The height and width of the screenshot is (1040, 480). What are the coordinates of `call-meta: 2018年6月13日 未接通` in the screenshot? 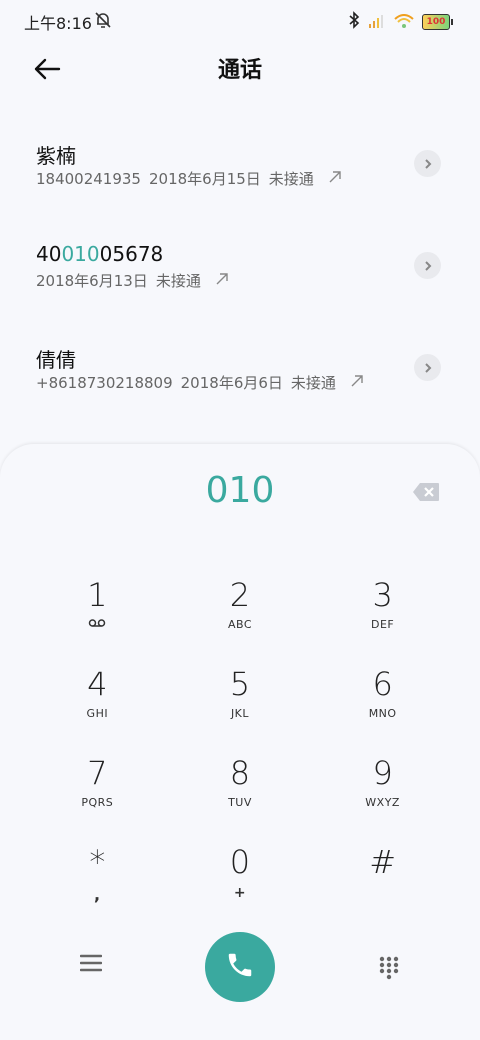 It's located at (132, 280).